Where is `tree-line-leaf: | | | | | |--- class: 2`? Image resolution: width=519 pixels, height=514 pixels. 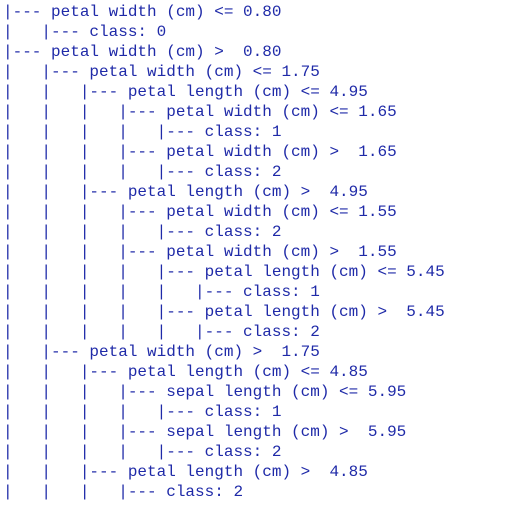 tree-line-leaf: | | | | | |--- class: 2 is located at coordinates (161, 332).